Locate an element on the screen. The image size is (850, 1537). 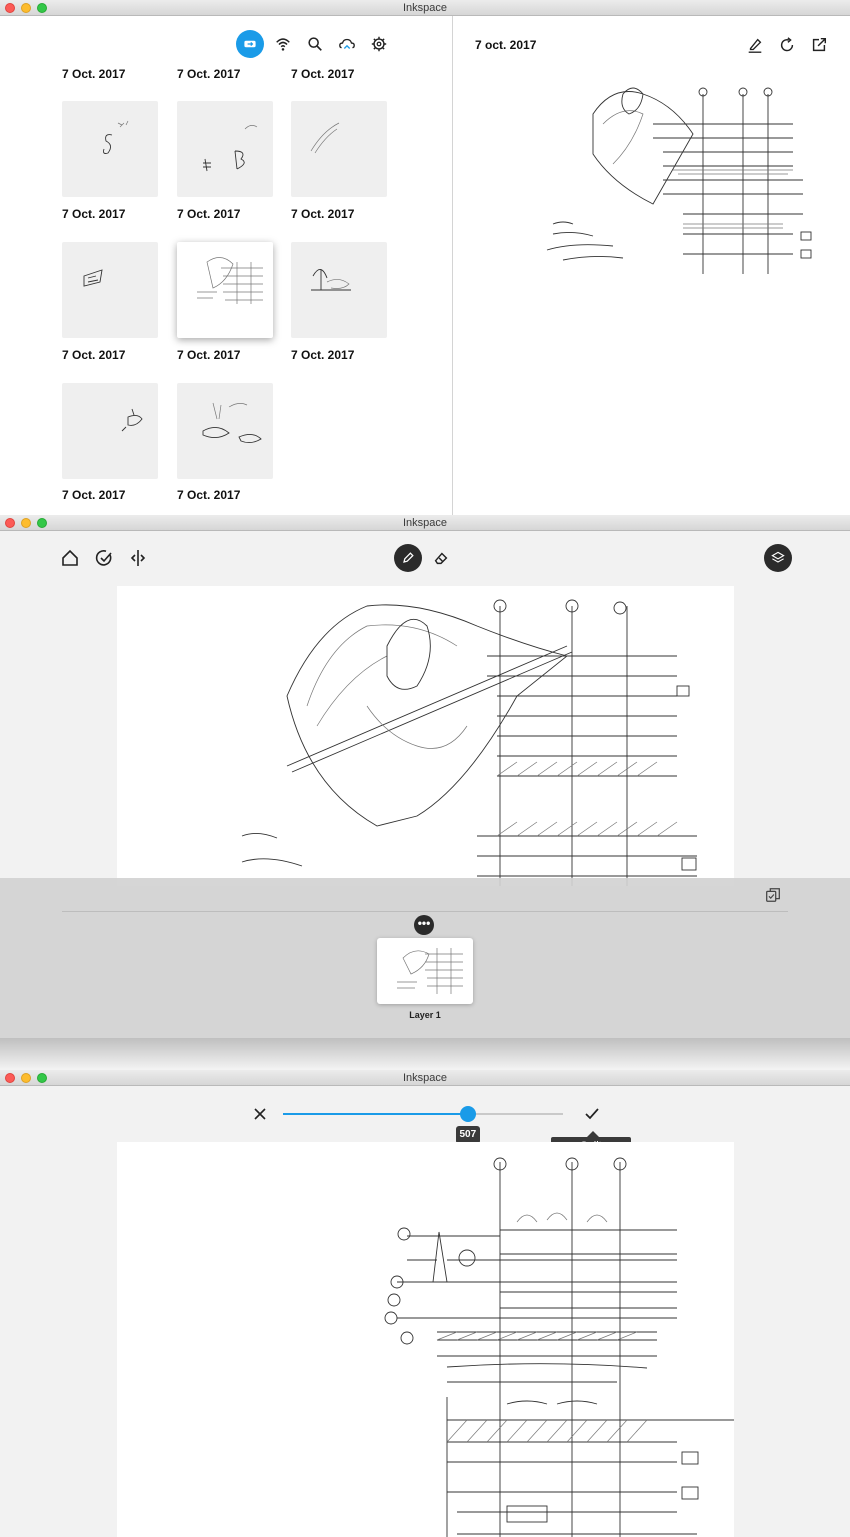
confirm-split-icon is located at coordinates (592, 1114).